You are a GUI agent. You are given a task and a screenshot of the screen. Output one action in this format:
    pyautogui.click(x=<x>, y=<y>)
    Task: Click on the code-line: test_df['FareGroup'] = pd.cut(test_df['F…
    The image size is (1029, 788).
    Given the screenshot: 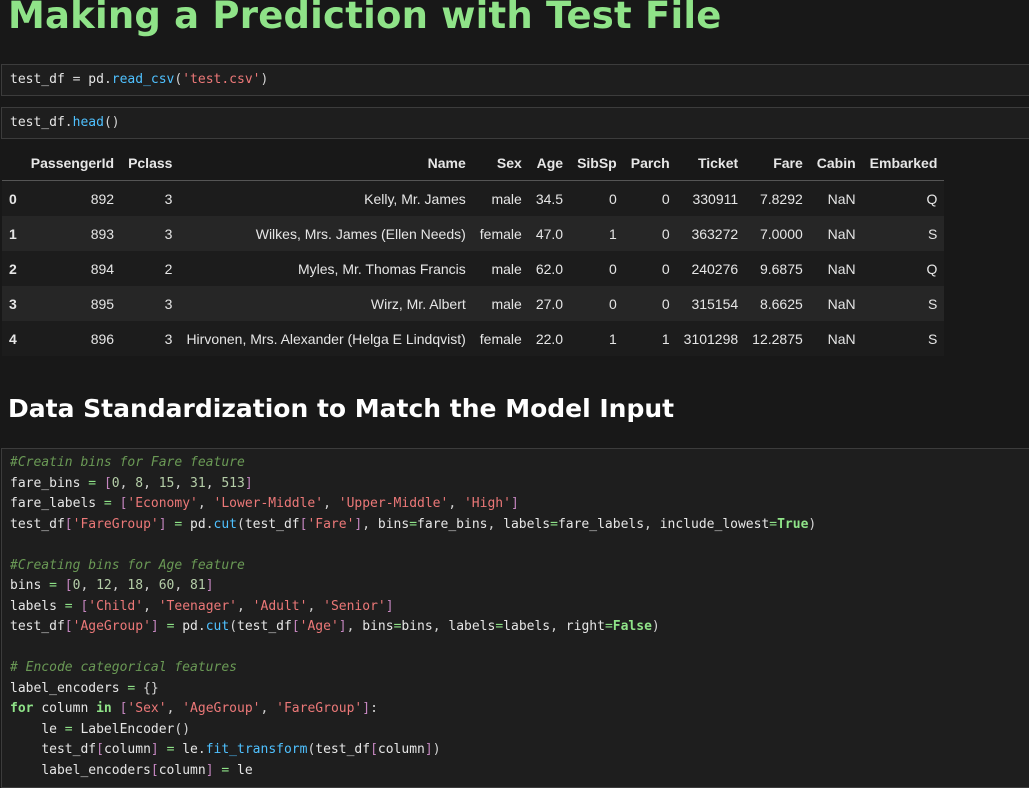 What is the action you would take?
    pyautogui.click(x=413, y=524)
    